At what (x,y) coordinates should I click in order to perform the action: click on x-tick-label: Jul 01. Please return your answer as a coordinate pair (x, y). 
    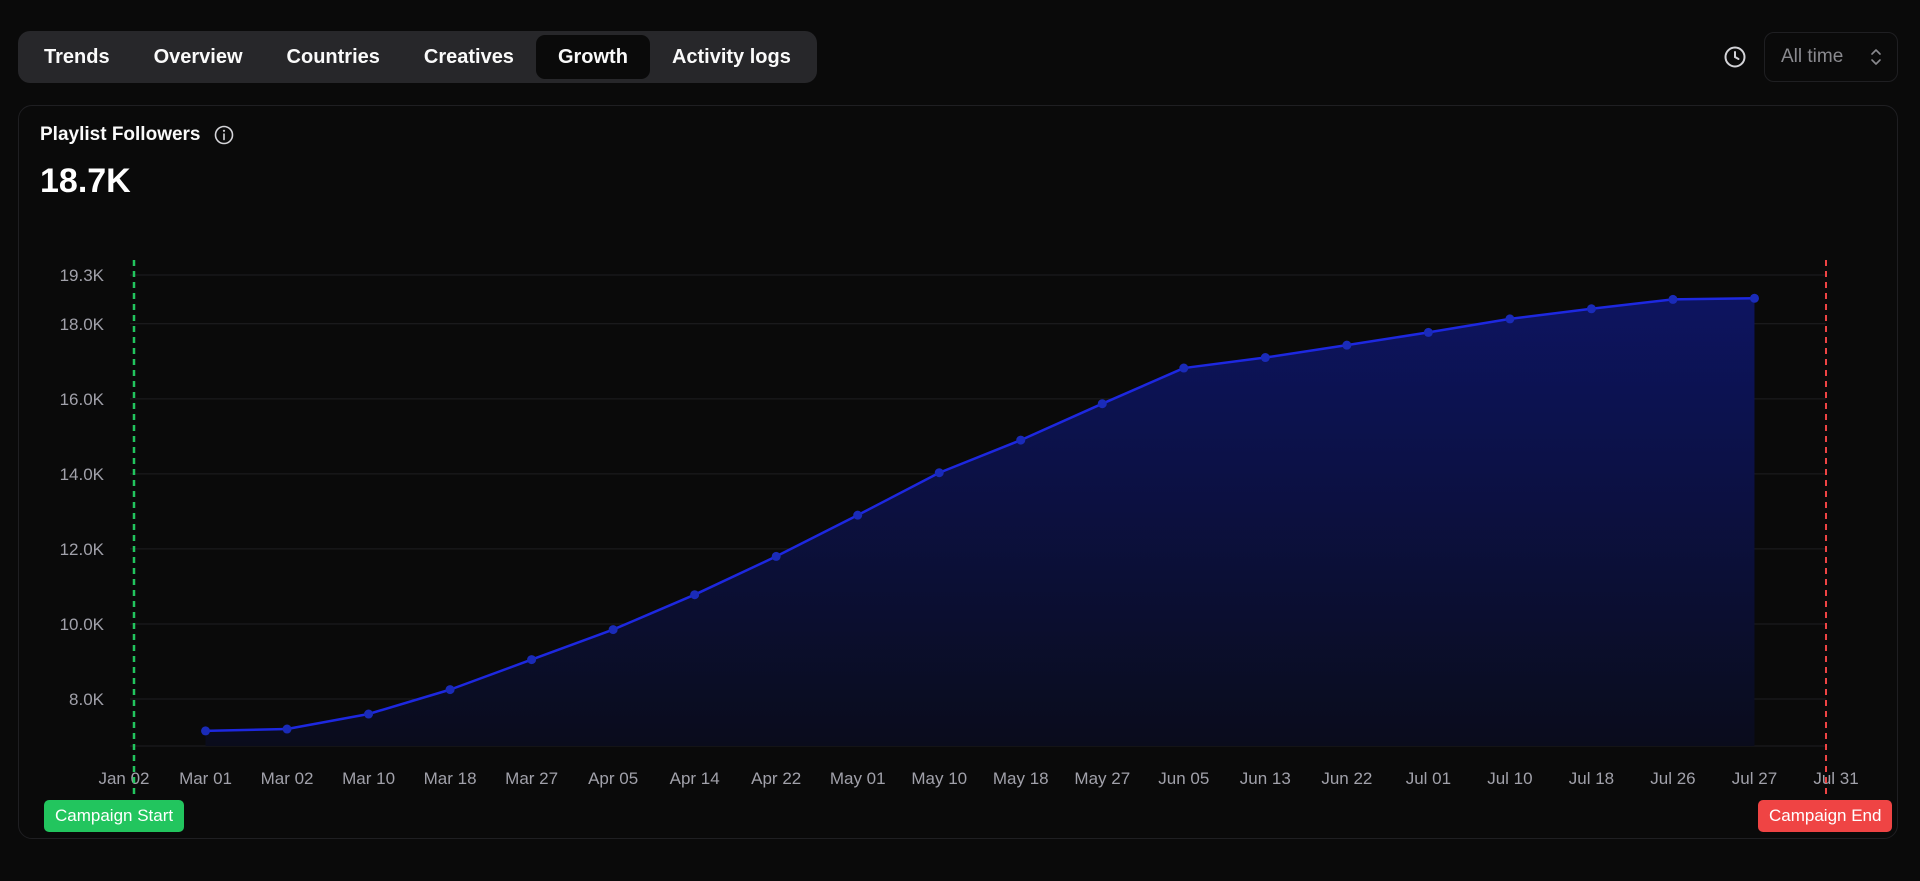
    Looking at the image, I should click on (1428, 778).